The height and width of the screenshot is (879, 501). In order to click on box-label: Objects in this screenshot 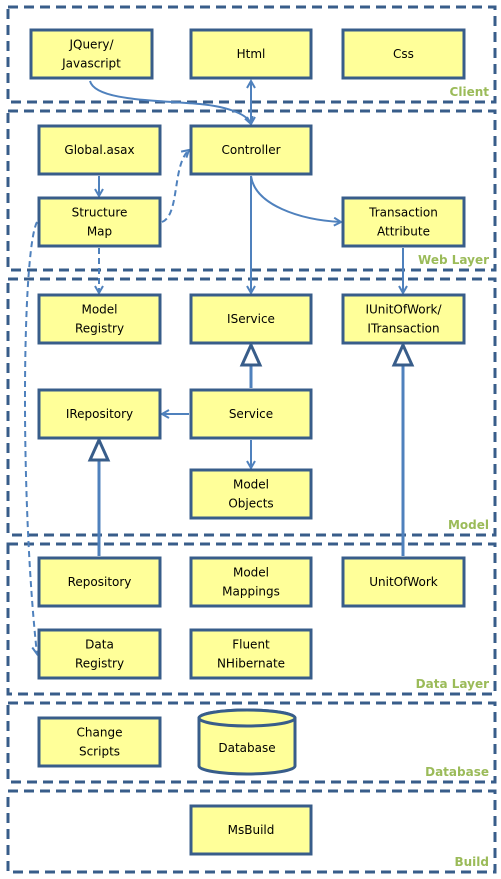, I will do `click(250, 504)`.